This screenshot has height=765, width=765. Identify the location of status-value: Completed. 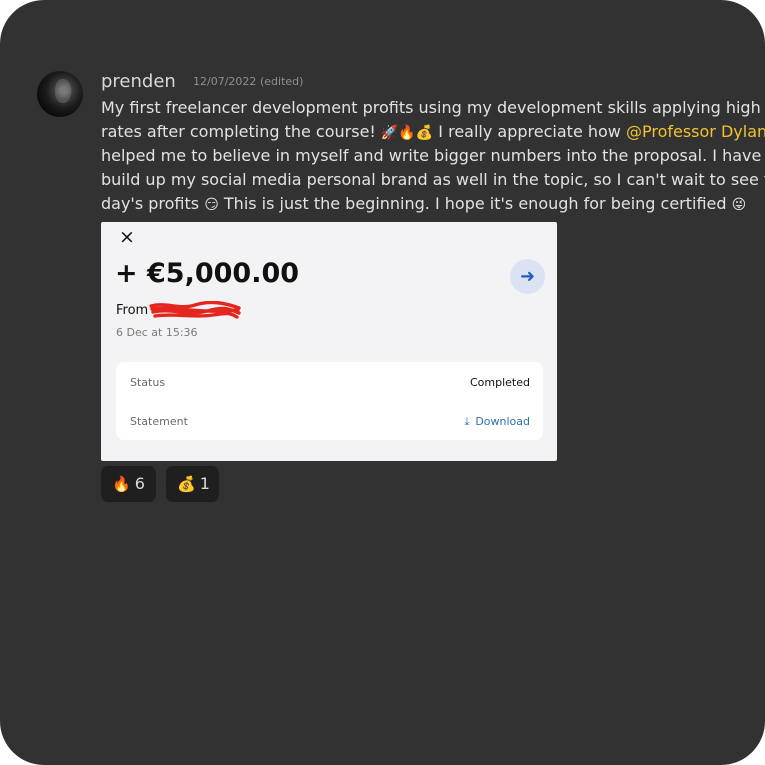
(500, 382).